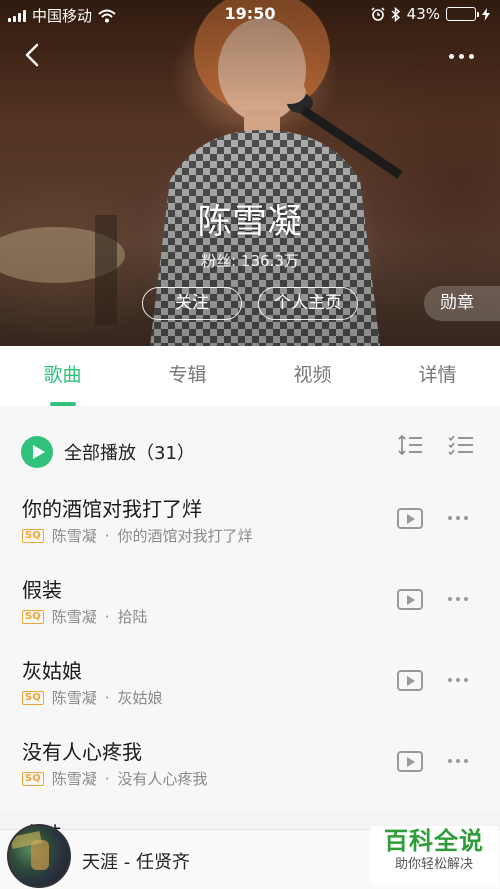 This screenshot has width=500, height=889. I want to click on song-album: 你的酒馆对我打了烊, so click(185, 536).